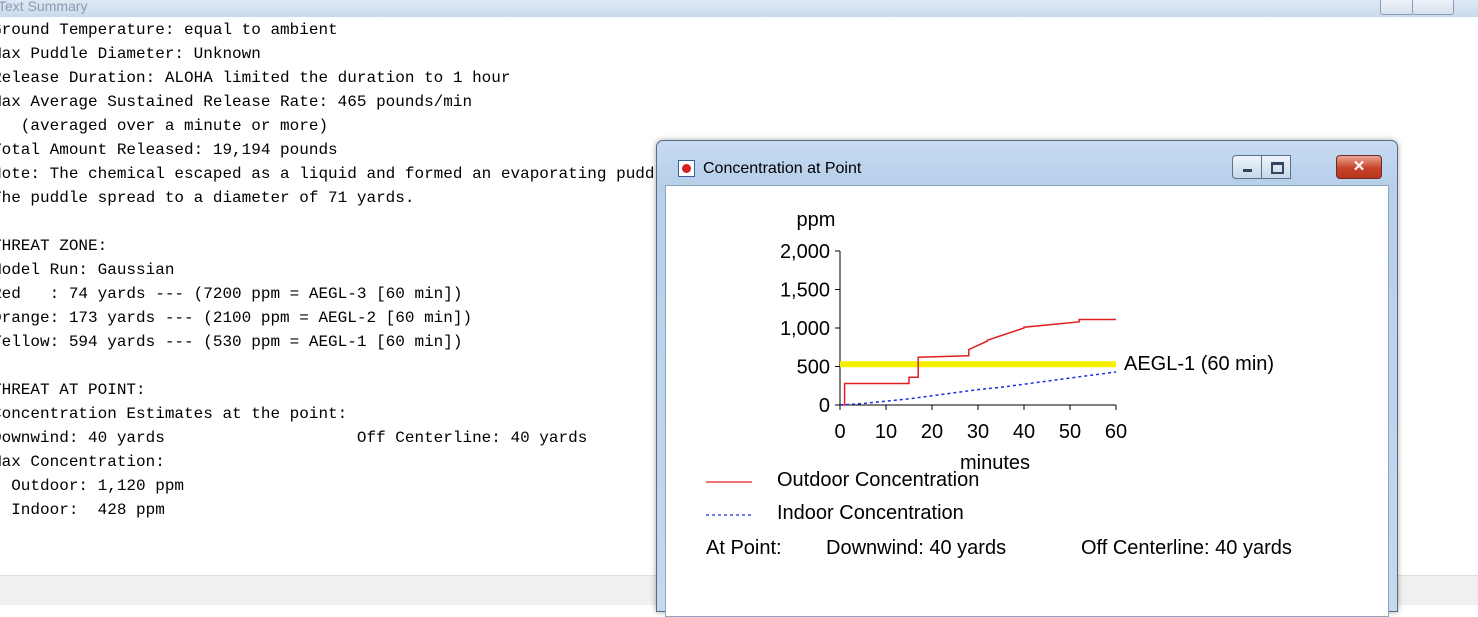 This screenshot has width=1478, height=617. What do you see at coordinates (1186, 548) in the screenshot?
I see `off-centerline-text: Off Centerline: 40 yards` at bounding box center [1186, 548].